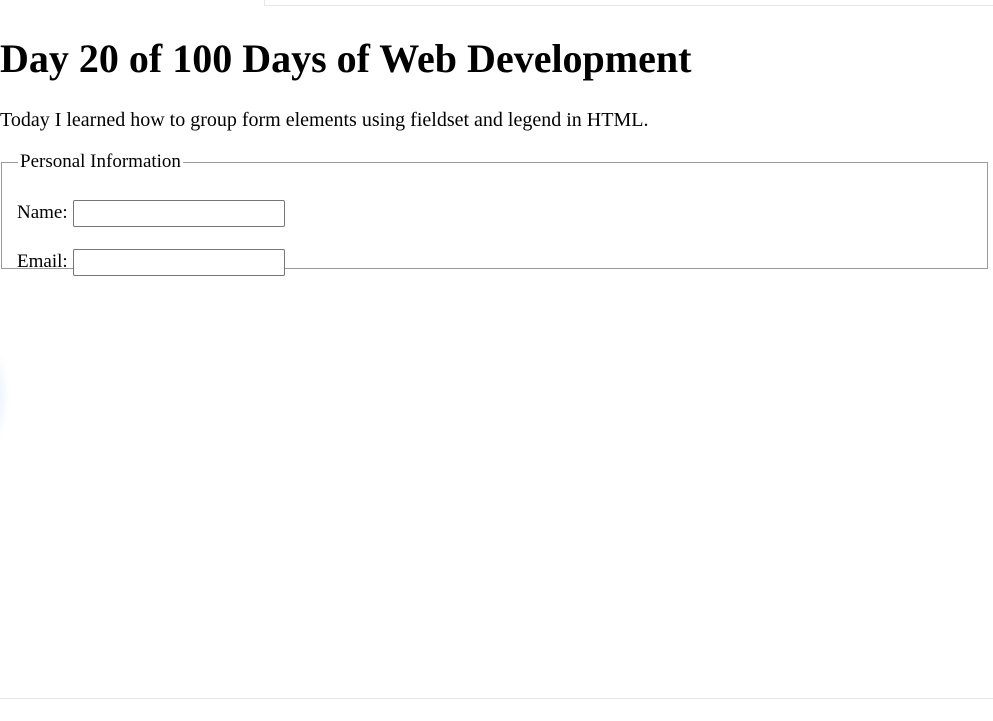 The height and width of the screenshot is (721, 993). I want to click on name-label: Name:, so click(42, 212).